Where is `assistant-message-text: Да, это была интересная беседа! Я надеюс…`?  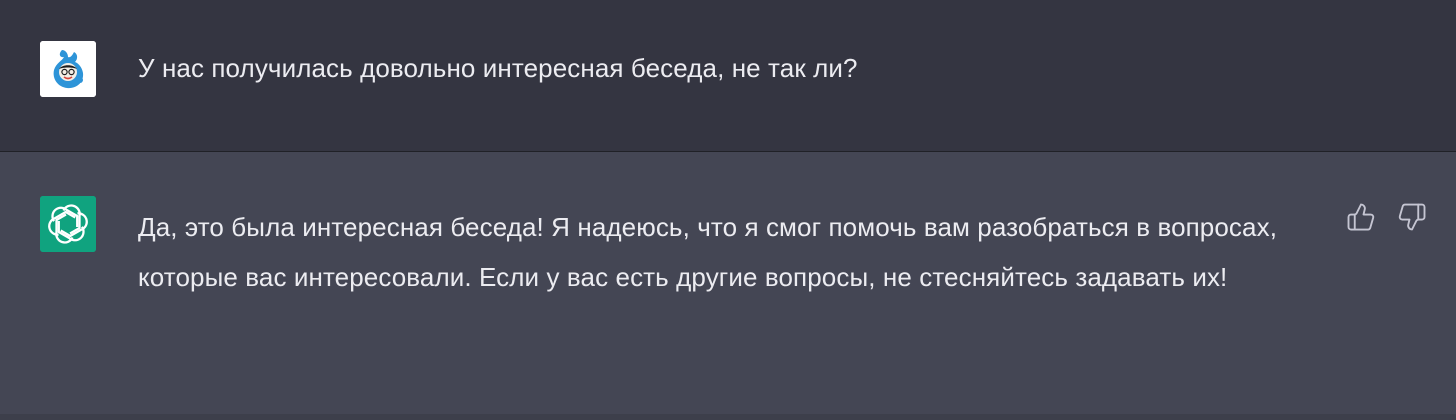 assistant-message-text: Да, это была интересная беседа! Я надеюс… is located at coordinates (708, 252).